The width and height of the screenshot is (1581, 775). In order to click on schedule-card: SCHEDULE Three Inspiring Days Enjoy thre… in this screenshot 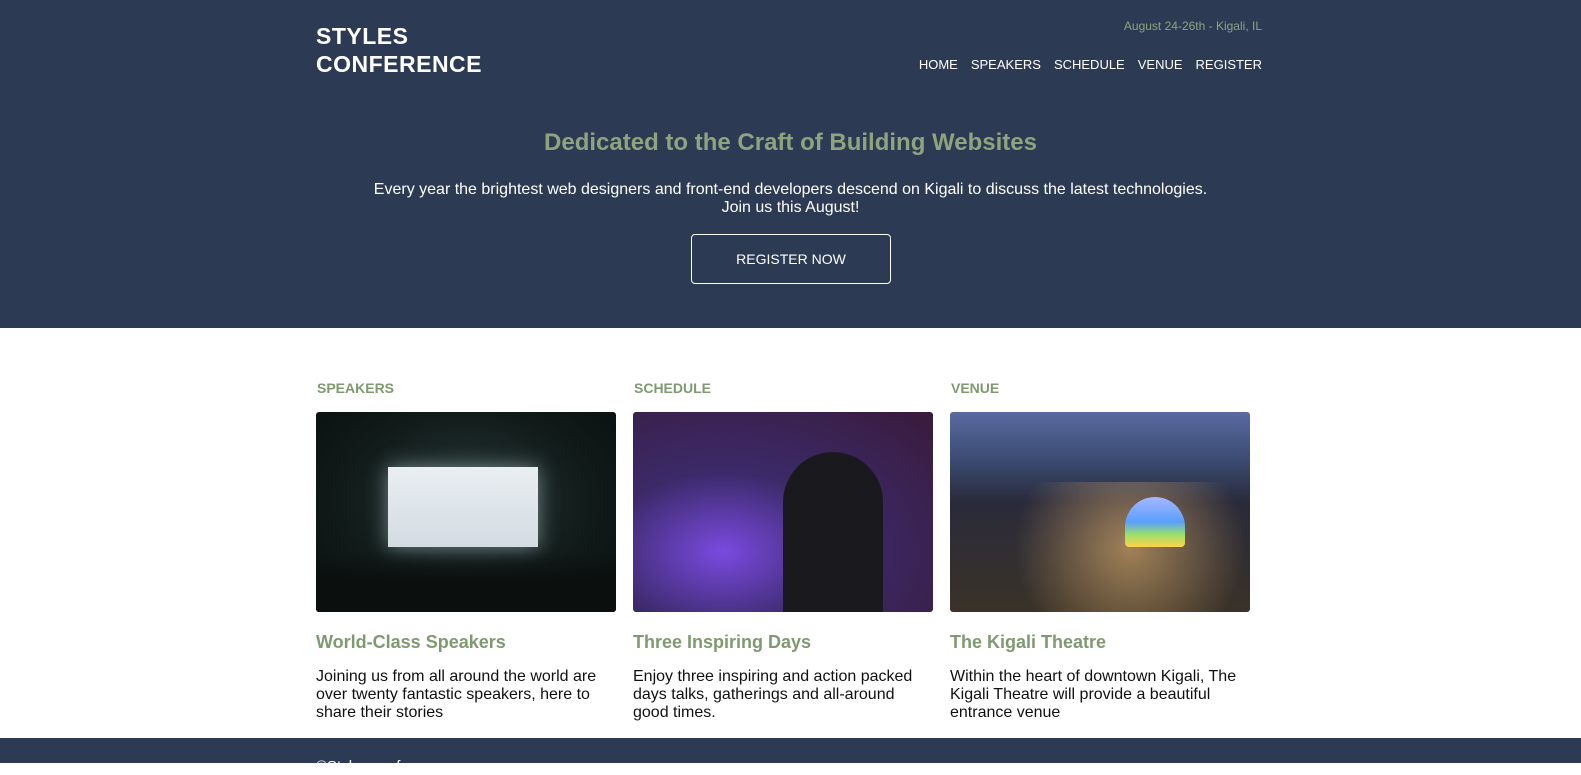, I will do `click(783, 551)`.